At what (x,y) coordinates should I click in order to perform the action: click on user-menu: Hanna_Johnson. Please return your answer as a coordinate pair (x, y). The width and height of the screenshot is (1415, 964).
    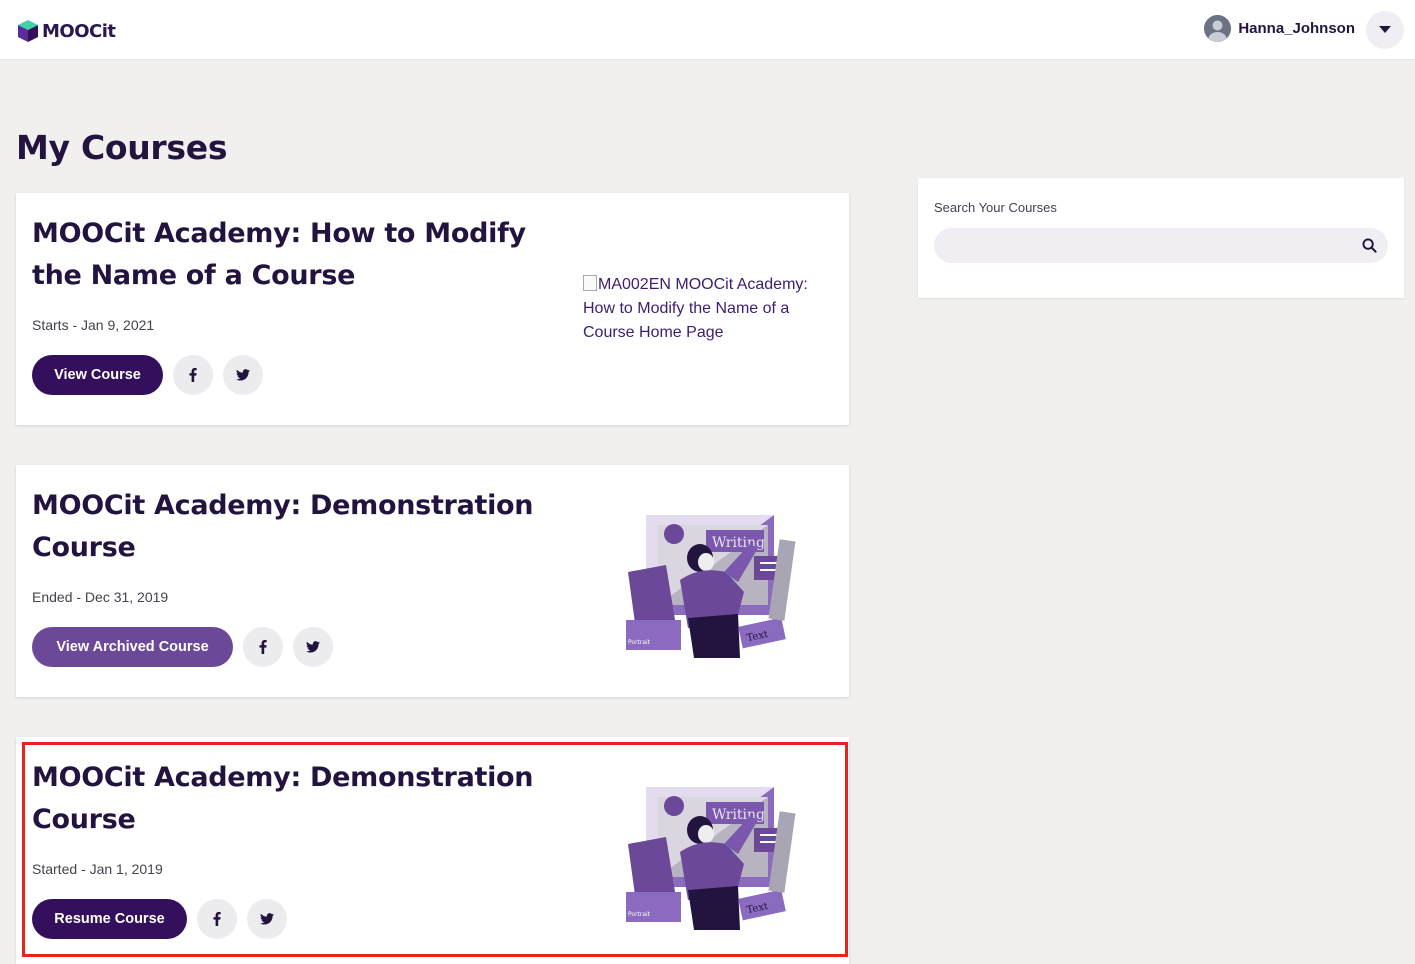
    Looking at the image, I should click on (1279, 28).